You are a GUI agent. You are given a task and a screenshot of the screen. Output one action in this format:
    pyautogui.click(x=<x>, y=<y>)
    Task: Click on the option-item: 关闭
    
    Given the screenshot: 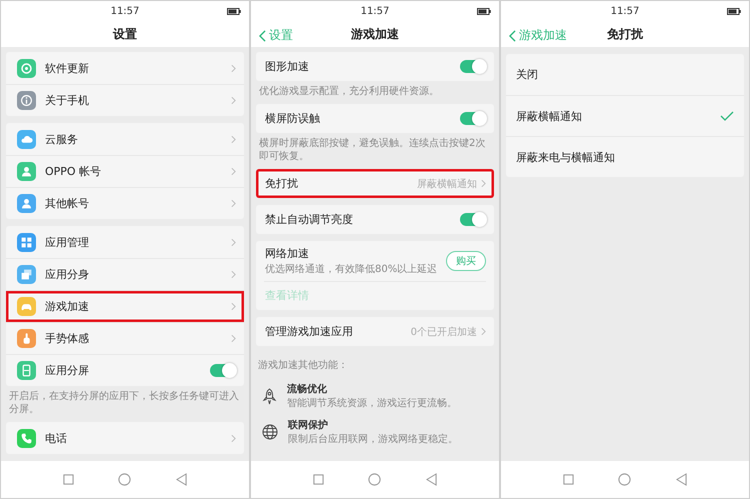 What is the action you would take?
    pyautogui.click(x=625, y=74)
    